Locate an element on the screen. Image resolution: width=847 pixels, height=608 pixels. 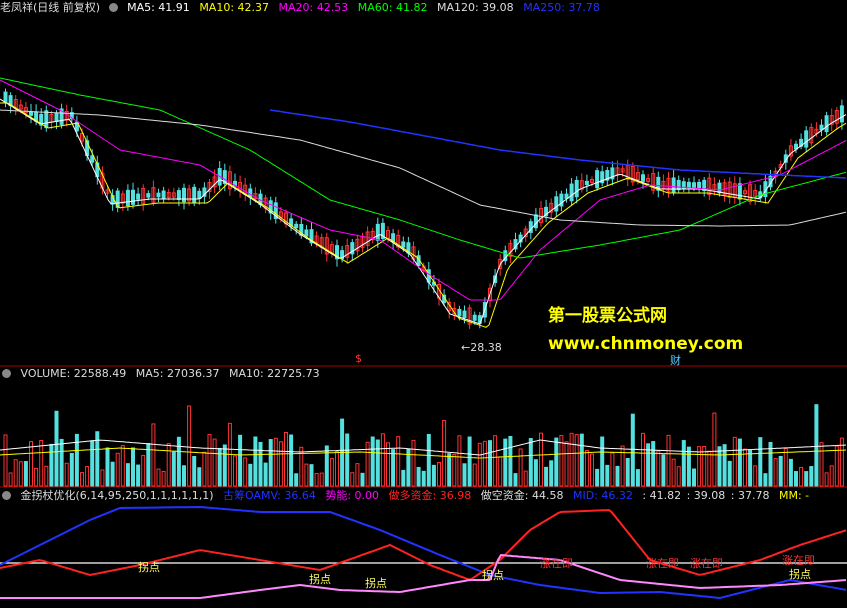
ma20-label: MA20: 42.53 is located at coordinates (313, 7).